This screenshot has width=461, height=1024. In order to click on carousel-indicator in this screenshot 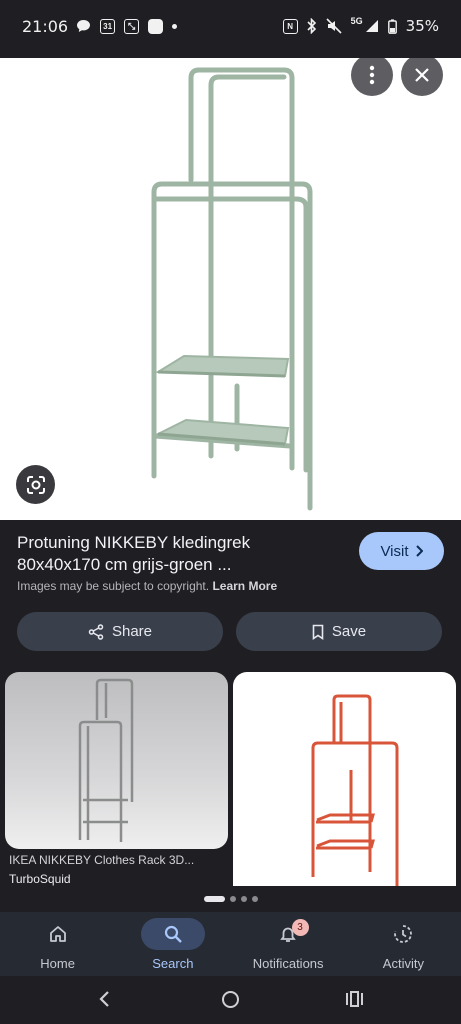, I will do `click(231, 899)`.